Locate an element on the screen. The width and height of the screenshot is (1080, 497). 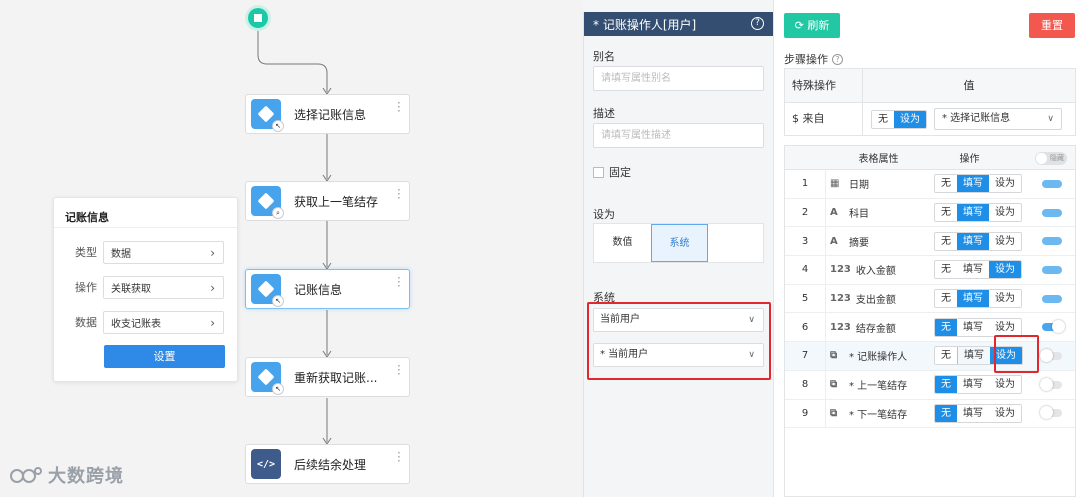
alias-input: 请填写属性别名 is located at coordinates (678, 78).